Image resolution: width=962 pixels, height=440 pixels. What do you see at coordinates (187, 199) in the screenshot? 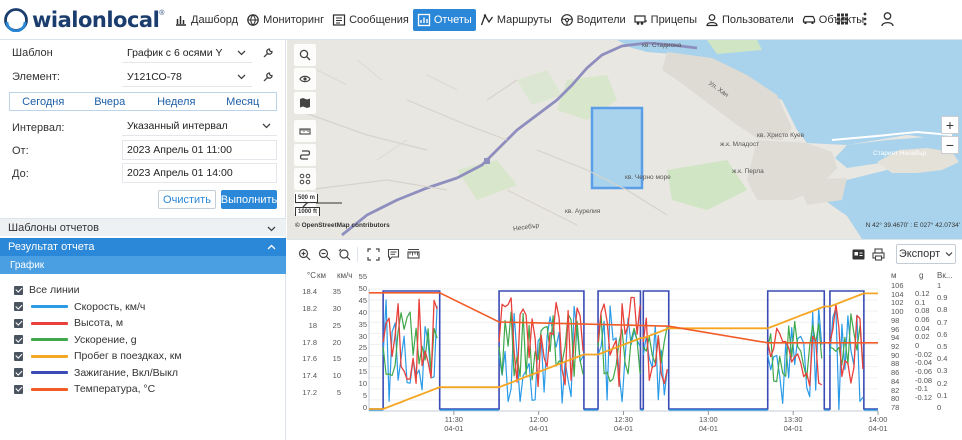
I see `clear-button: Очистить` at bounding box center [187, 199].